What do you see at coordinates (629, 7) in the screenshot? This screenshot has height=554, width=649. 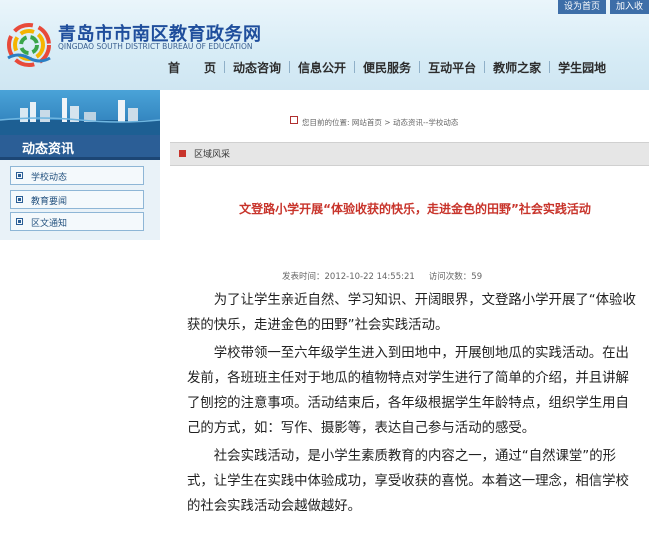 I see `add-favorite-link: 加入收` at bounding box center [629, 7].